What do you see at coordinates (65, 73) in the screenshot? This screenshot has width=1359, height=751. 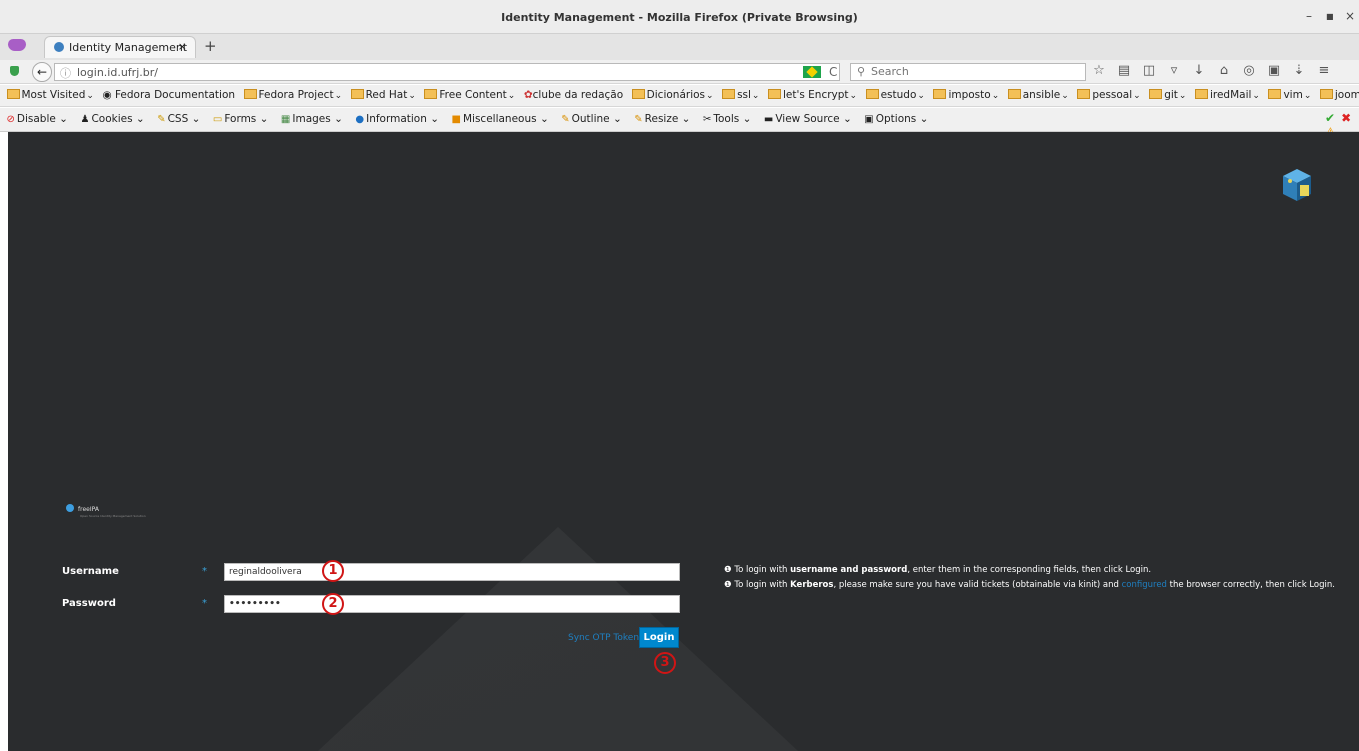 I see `info-icon: ⓘ` at bounding box center [65, 73].